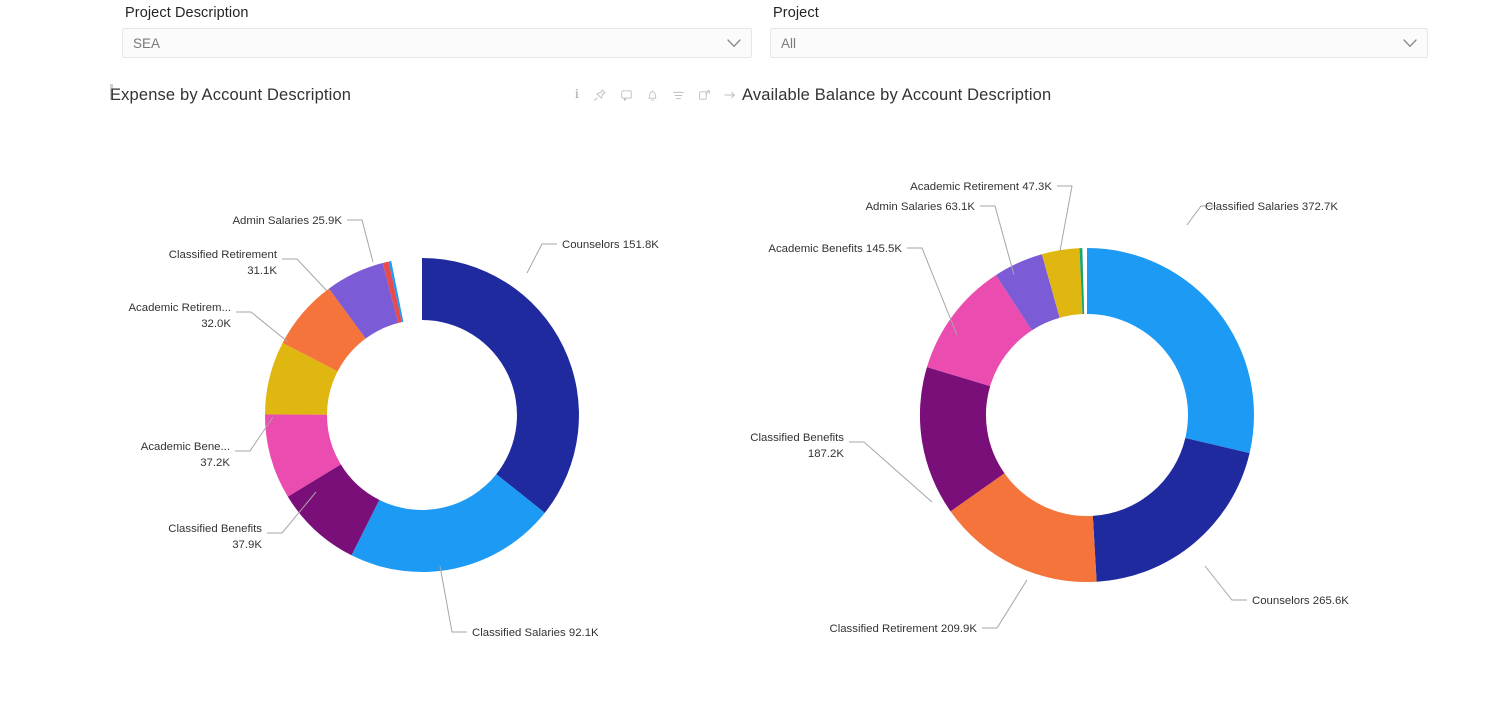 Image resolution: width=1500 pixels, height=720 pixels. I want to click on expense-chart-title: Expense by Account Description, so click(231, 94).